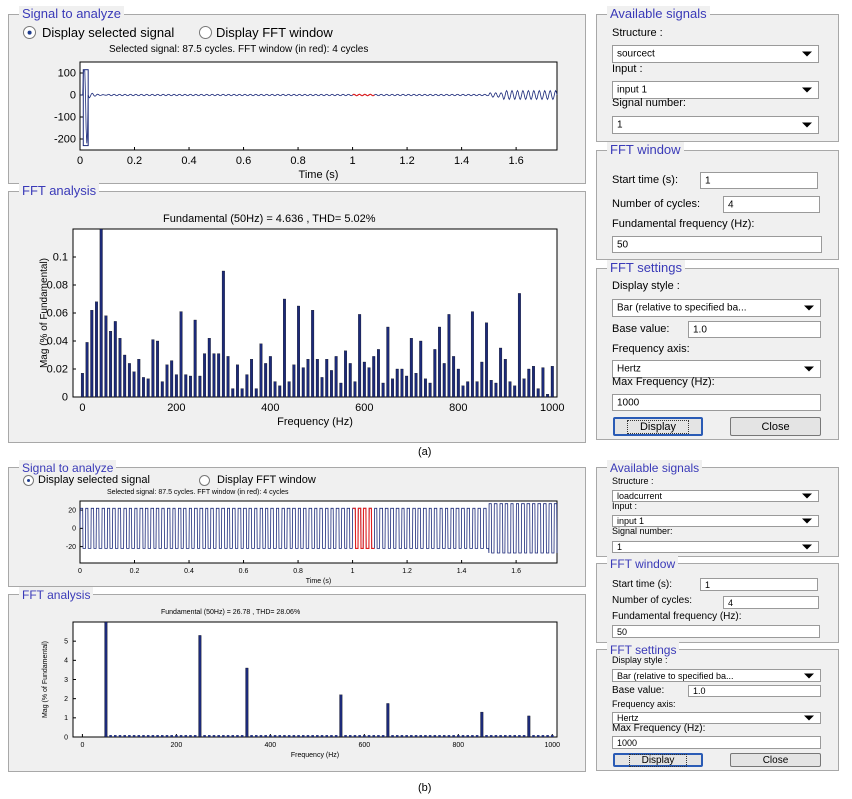  Describe the element at coordinates (716, 402) in the screenshot. I see `max-freq-input-a: 1000` at that location.